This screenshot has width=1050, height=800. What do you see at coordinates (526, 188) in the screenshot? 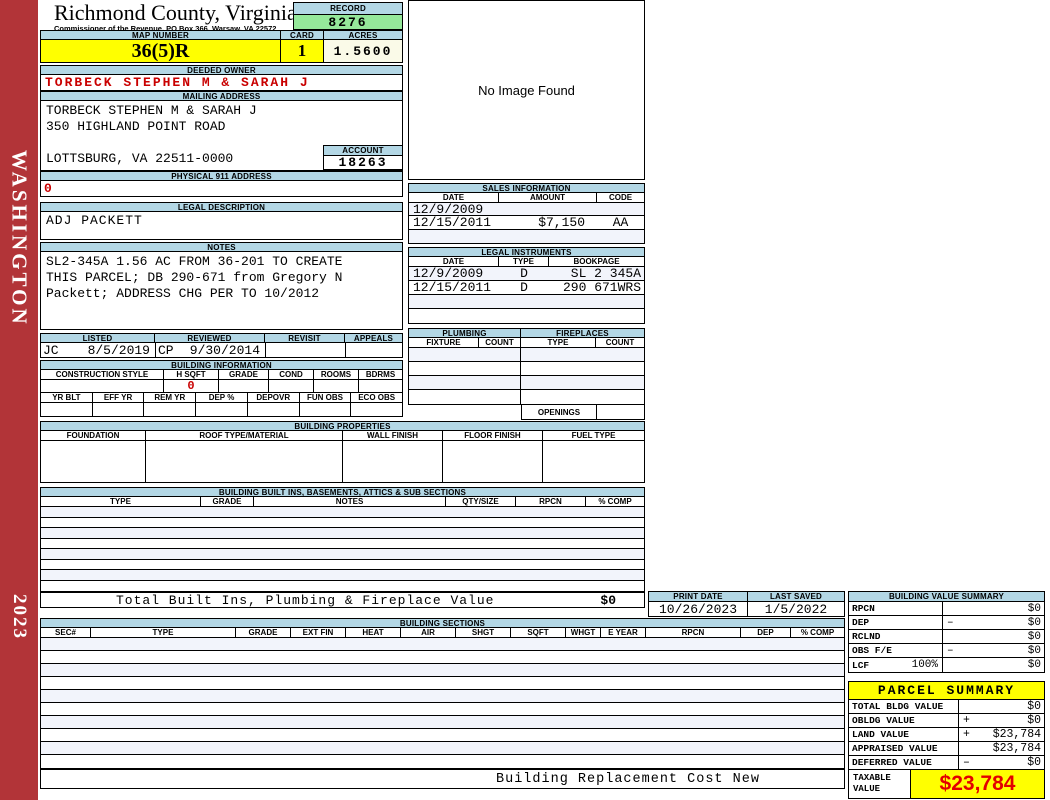
I see `sales-information-title: SALES INFORMATION` at bounding box center [526, 188].